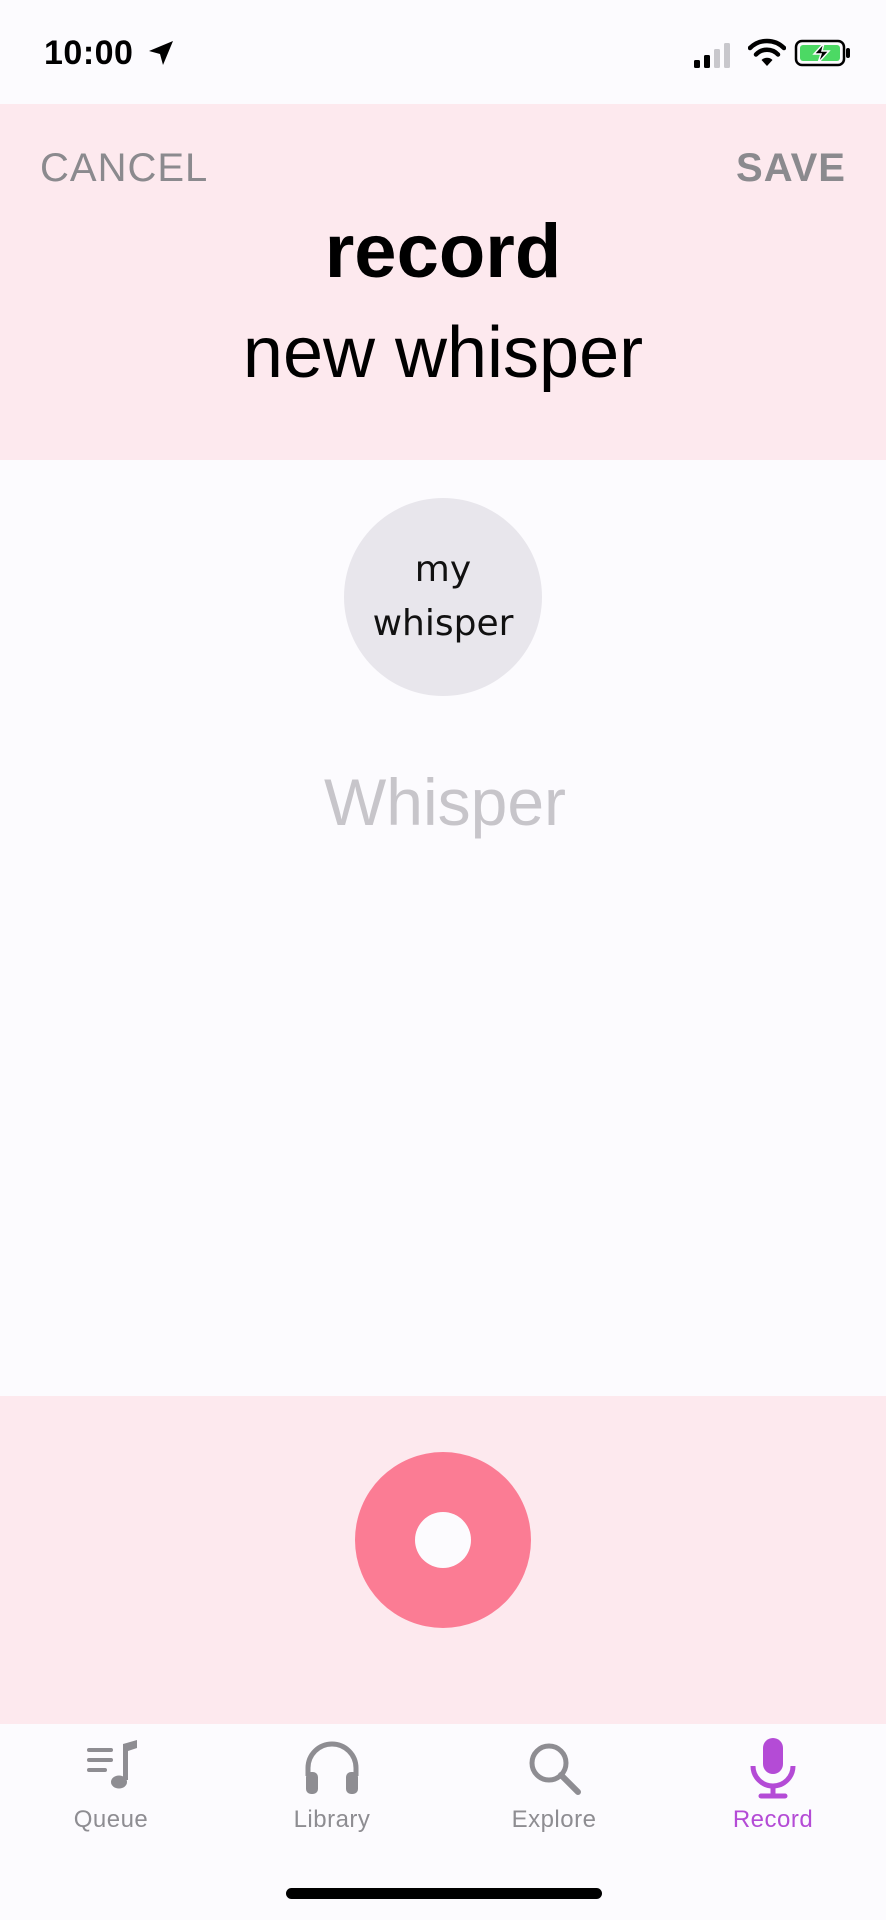  What do you see at coordinates (767, 52) in the screenshot?
I see `wifi-icon` at bounding box center [767, 52].